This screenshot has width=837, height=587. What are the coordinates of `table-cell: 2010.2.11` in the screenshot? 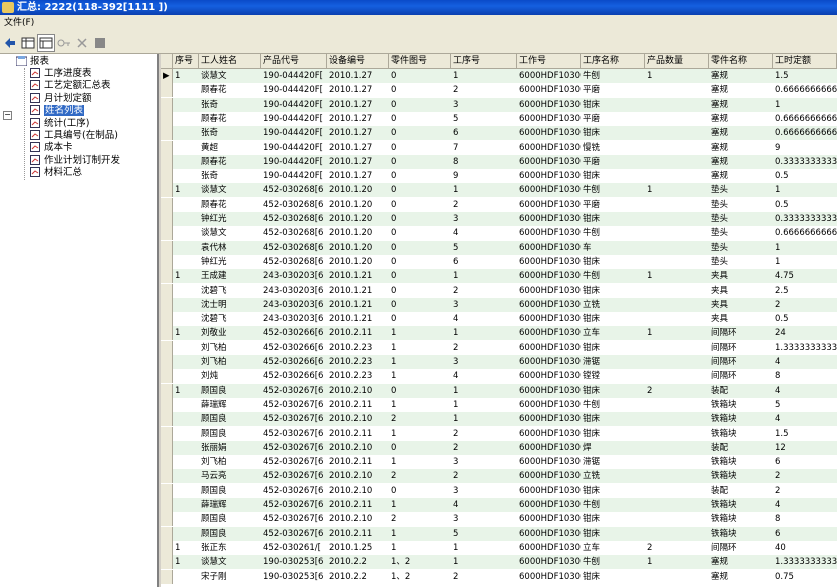 It's located at (358, 462).